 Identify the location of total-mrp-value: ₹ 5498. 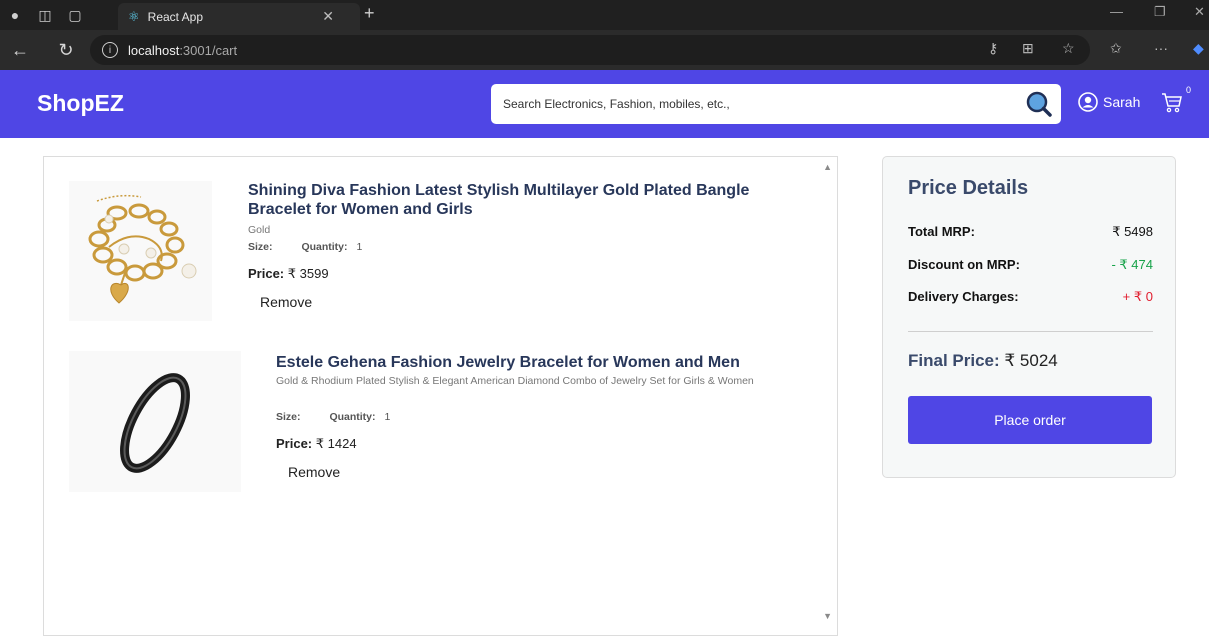
(1132, 231).